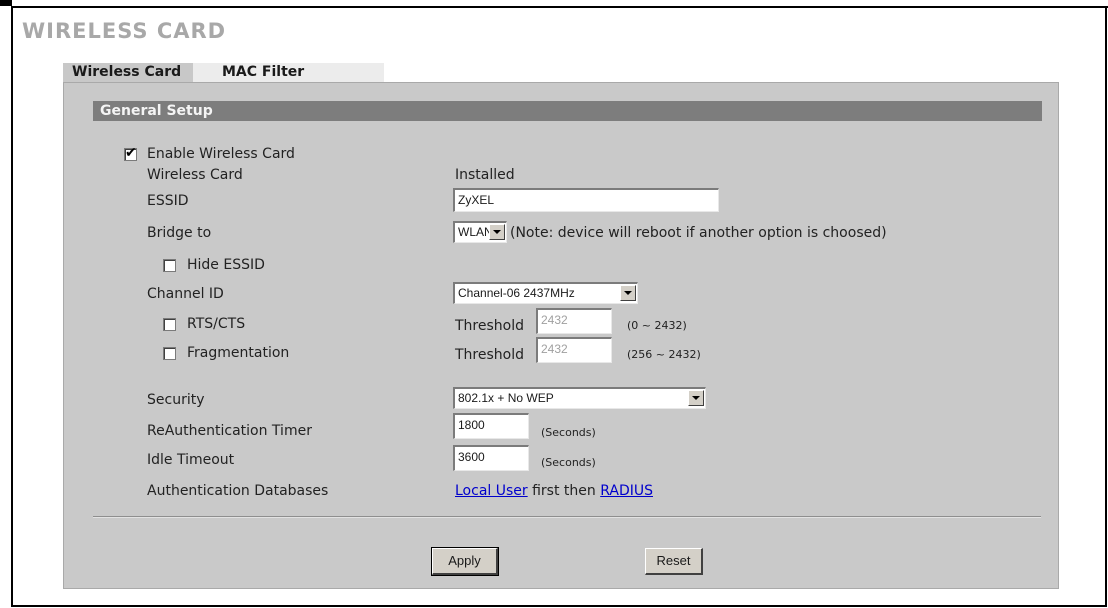 The height and width of the screenshot is (608, 1108). Describe the element at coordinates (574, 350) in the screenshot. I see `frag-threshold-input: 2432` at that location.